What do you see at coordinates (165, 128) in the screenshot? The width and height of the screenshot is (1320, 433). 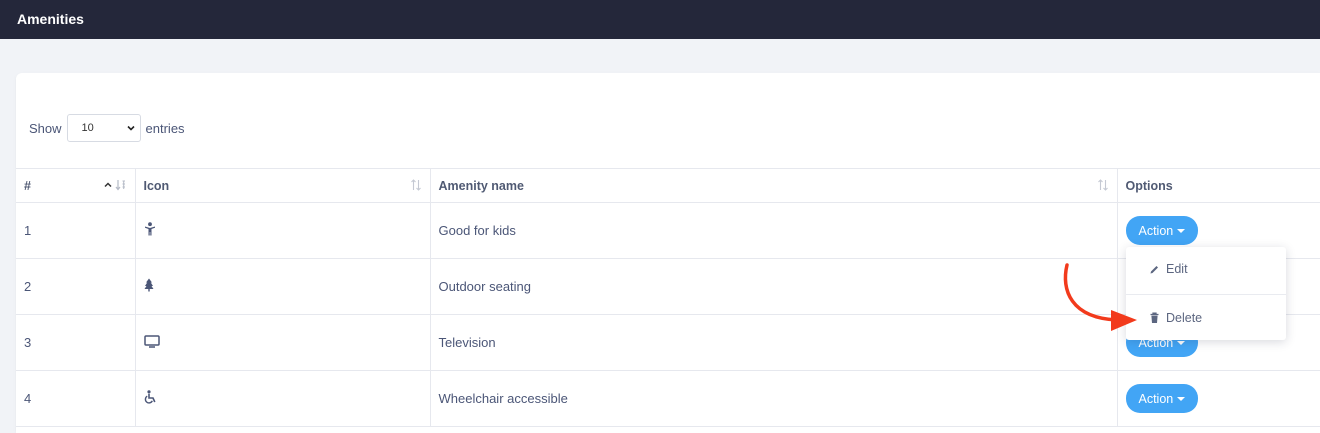 I see `entries-label: entries` at bounding box center [165, 128].